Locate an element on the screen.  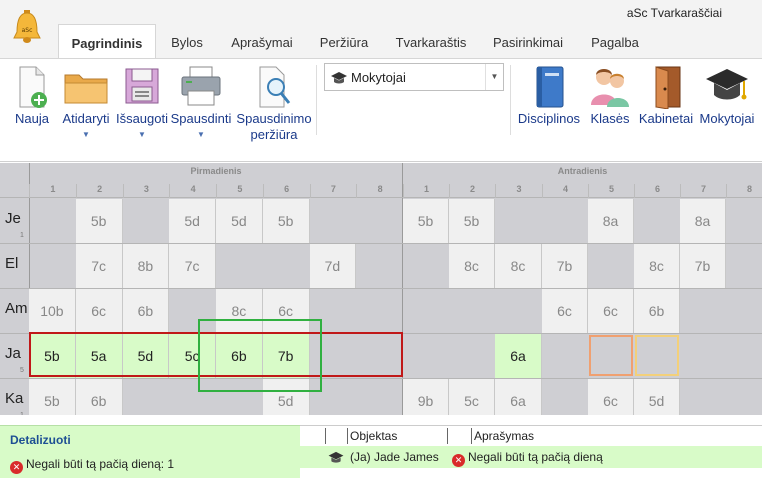
tab-descriptions: Aprašymai is located at coordinates (262, 46).